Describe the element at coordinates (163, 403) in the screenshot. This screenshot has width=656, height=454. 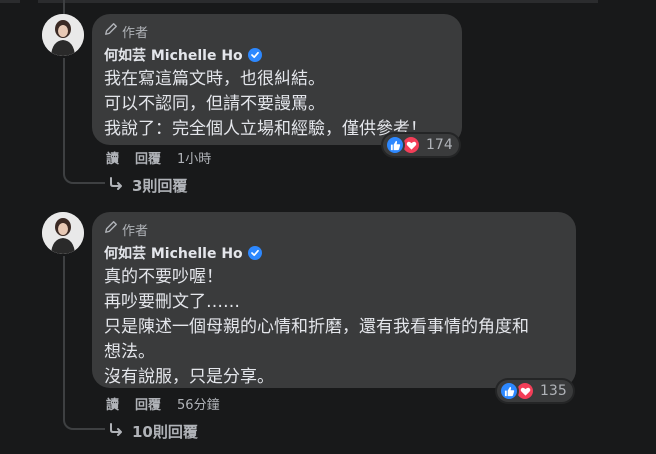
I see `comment-actions: 讀 回覆 56分鐘` at that location.